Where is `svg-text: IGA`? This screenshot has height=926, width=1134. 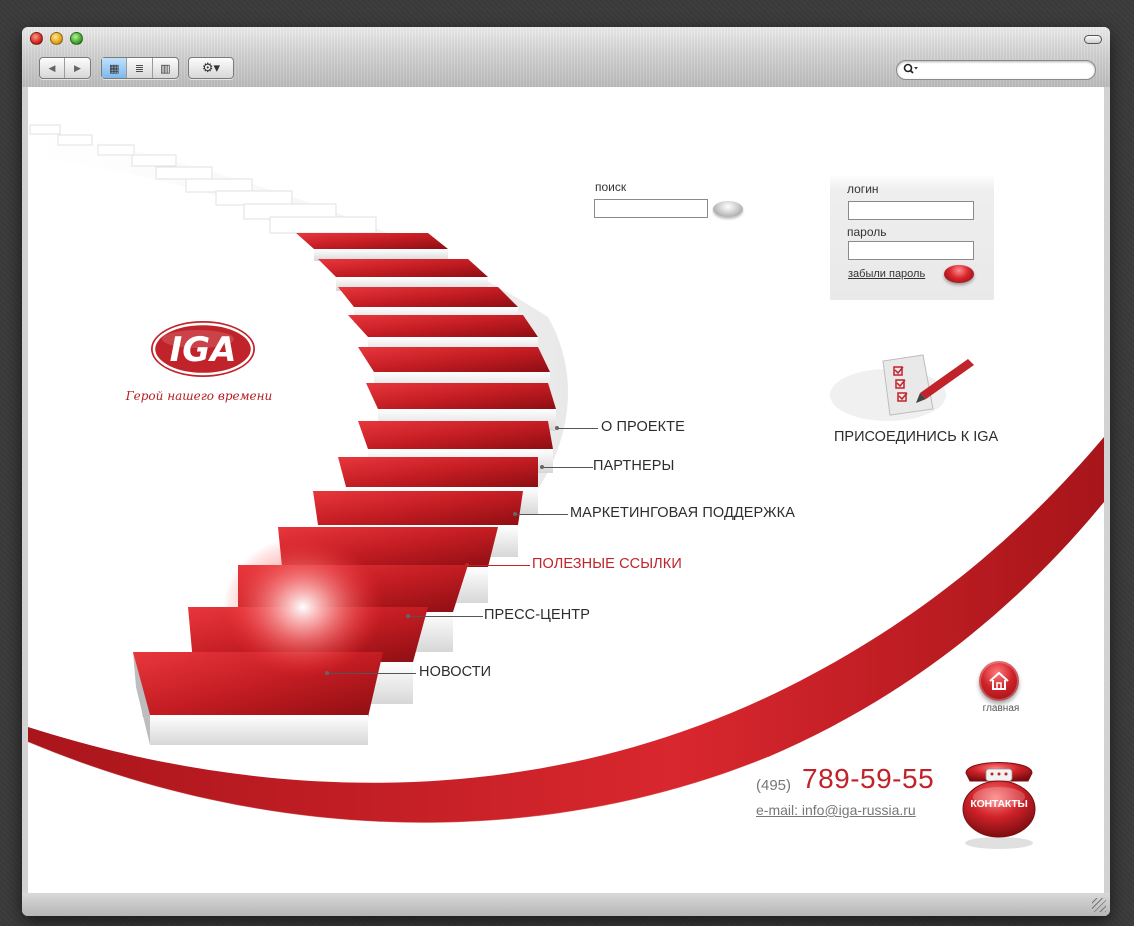
svg-text: IGA is located at coordinates (203, 350).